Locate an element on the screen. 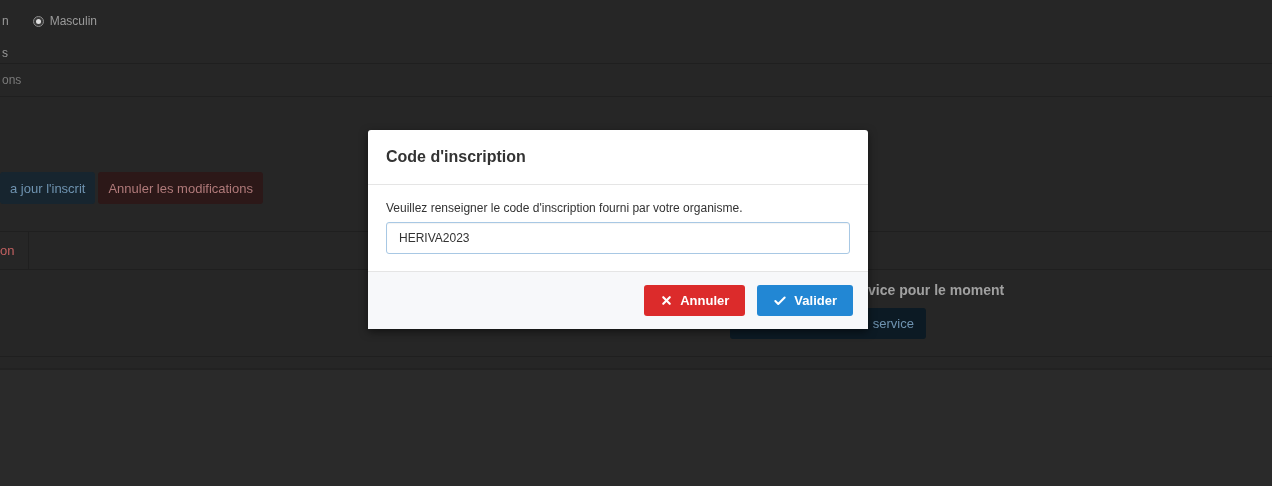  dialog-prompt: Veuillez renseigner le code d'inscription fourni par votre organisme. is located at coordinates (565, 208).